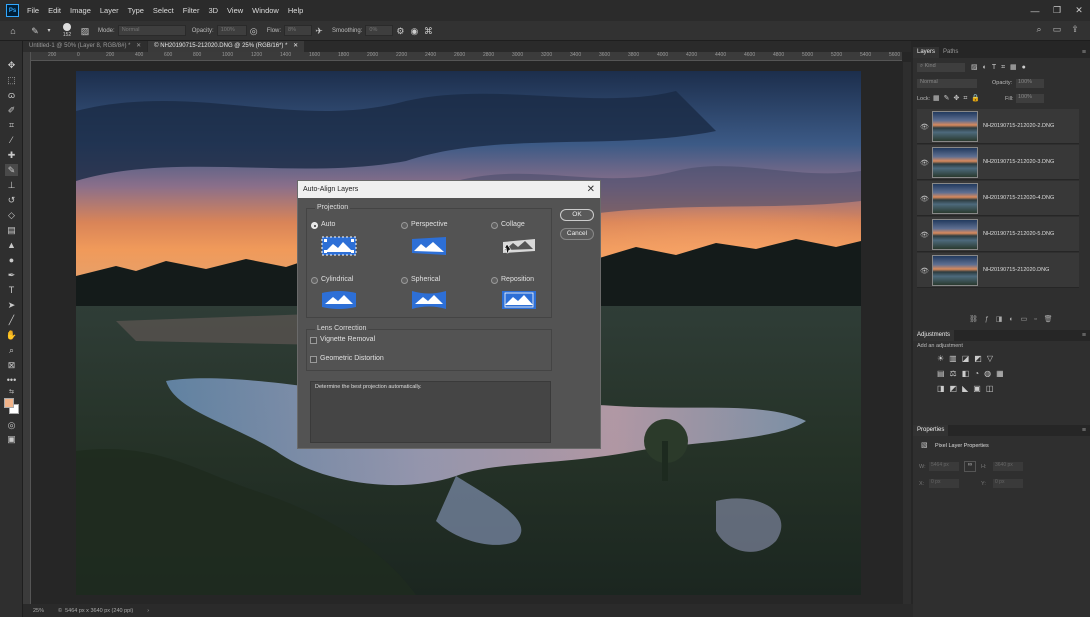 This screenshot has width=1090, height=617. Describe the element at coordinates (958, 98) in the screenshot. I see `lock-icons: ▦✎✥⌗🔒` at that location.